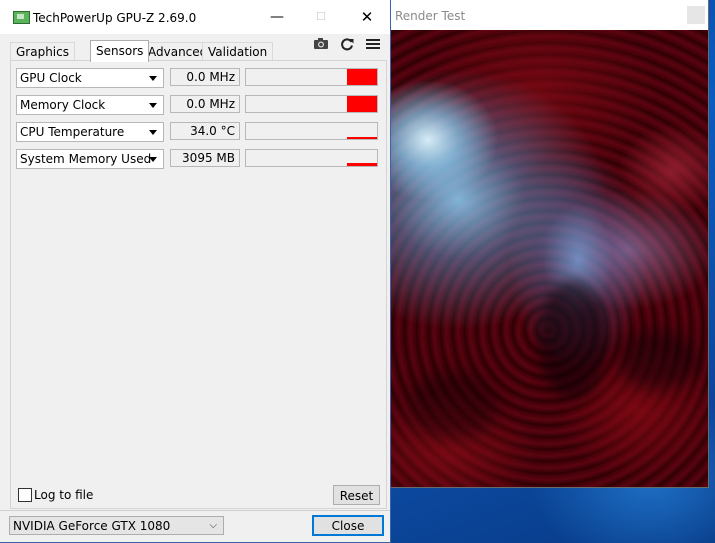 The height and width of the screenshot is (543, 715). What do you see at coordinates (21, 17) in the screenshot?
I see `gpu-card-icon` at bounding box center [21, 17].